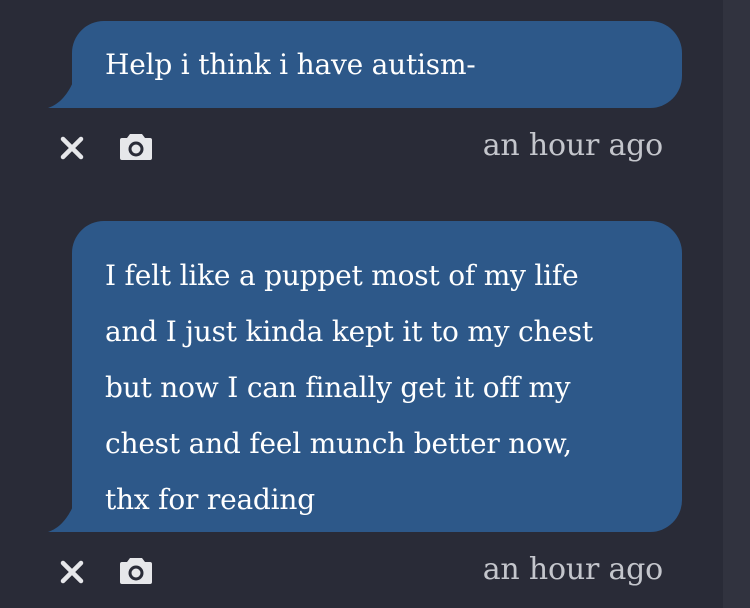  I want to click on message-bubble: Help i think i have autism-, so click(365, 64).